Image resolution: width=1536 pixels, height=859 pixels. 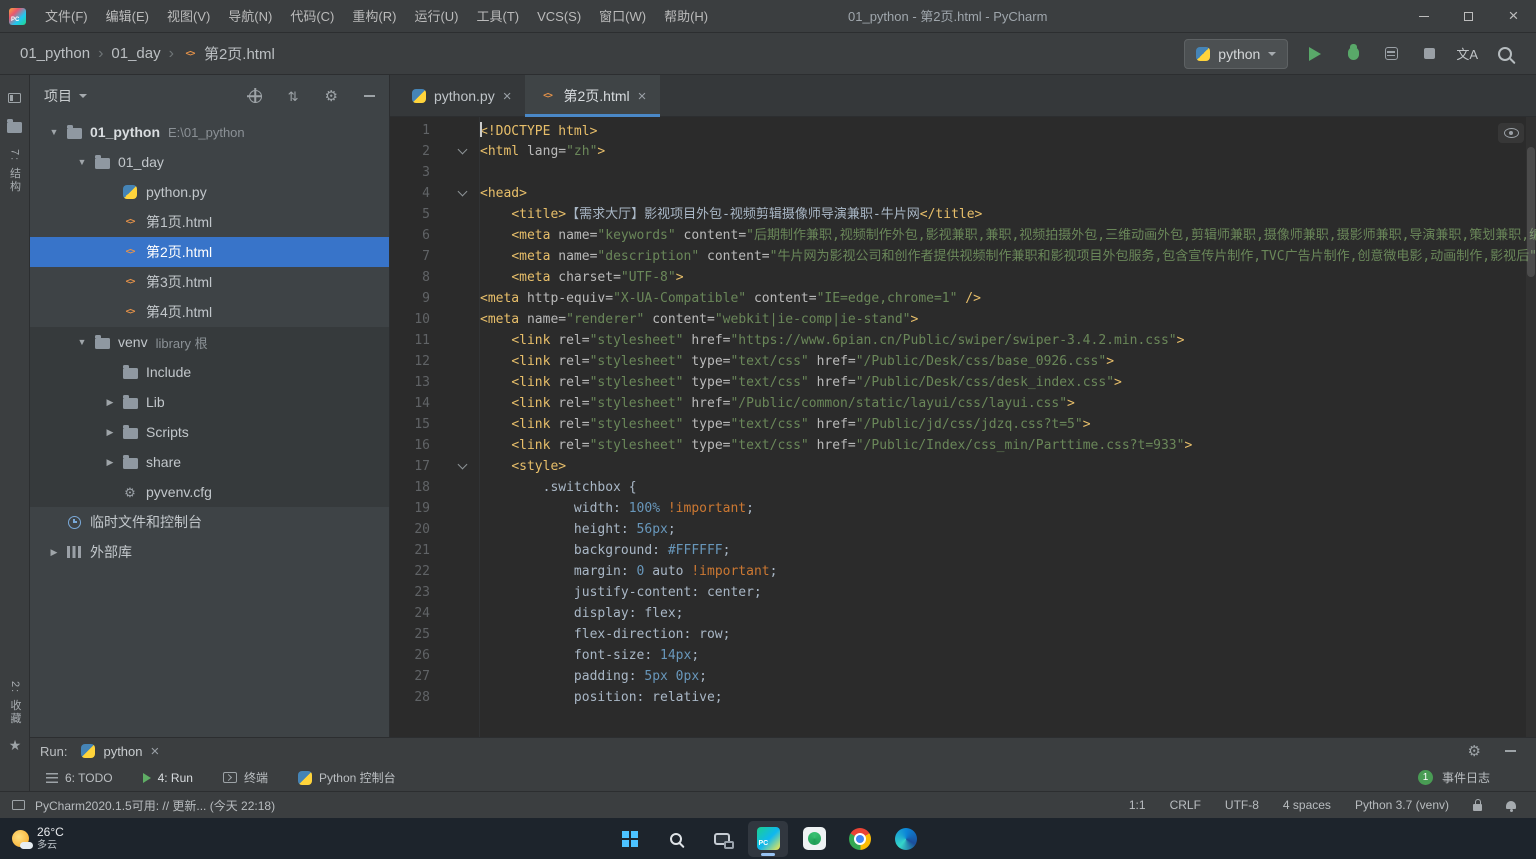 I want to click on tree-item: ▶ share, so click(x=209, y=462).